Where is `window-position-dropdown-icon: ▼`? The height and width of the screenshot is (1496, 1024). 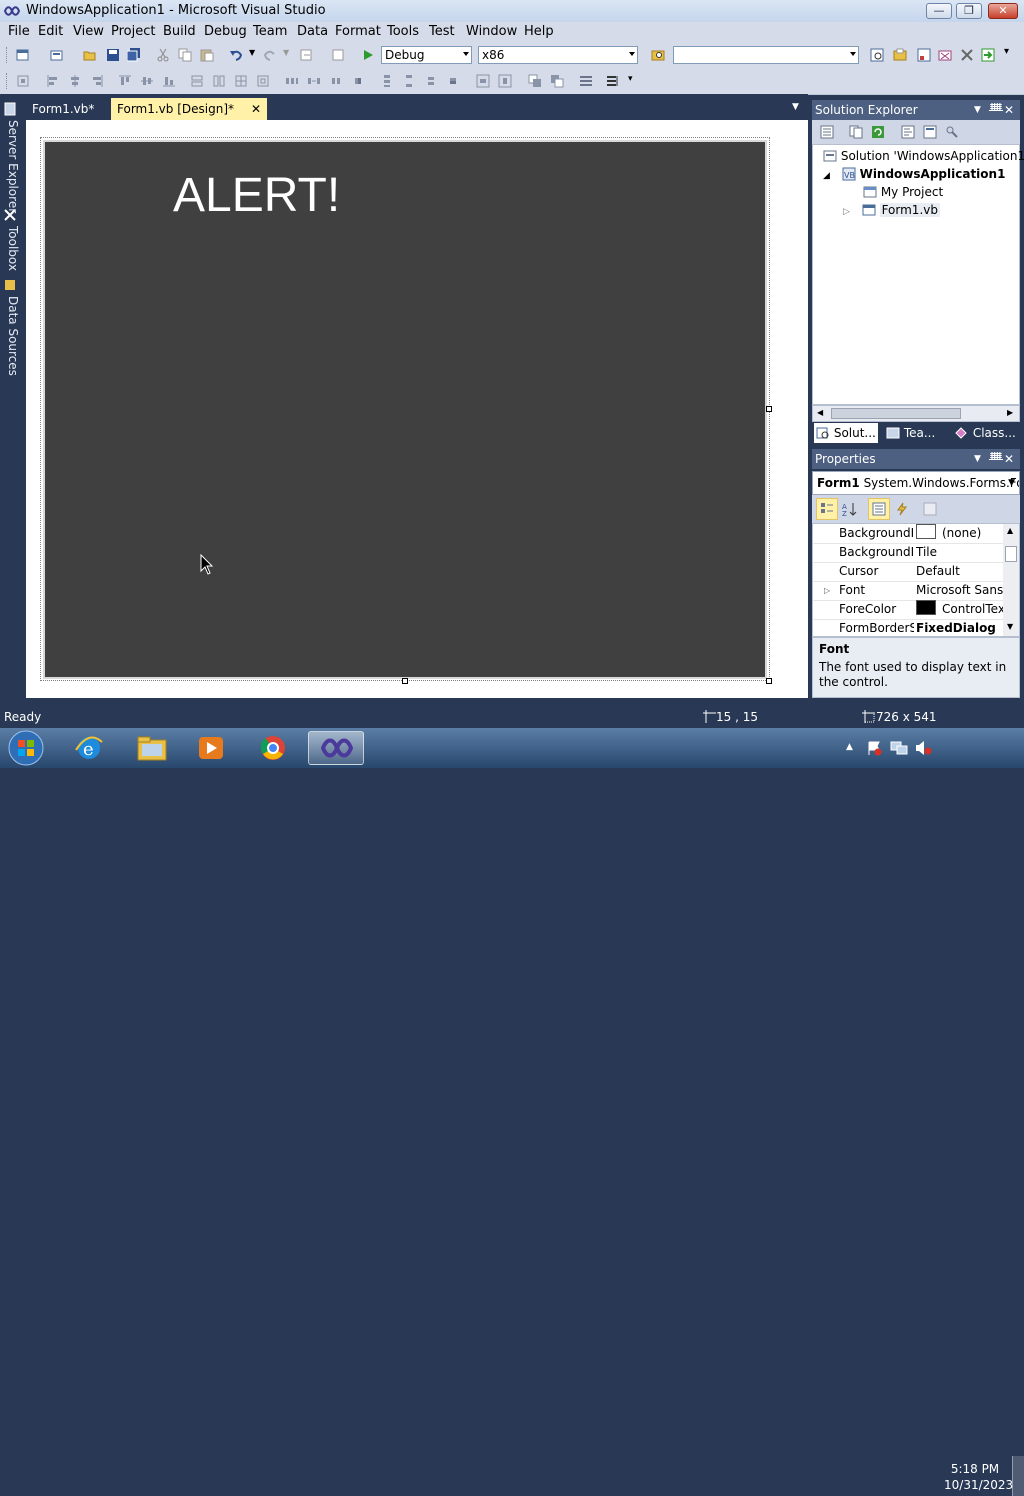 window-position-dropdown-icon: ▼ is located at coordinates (977, 110).